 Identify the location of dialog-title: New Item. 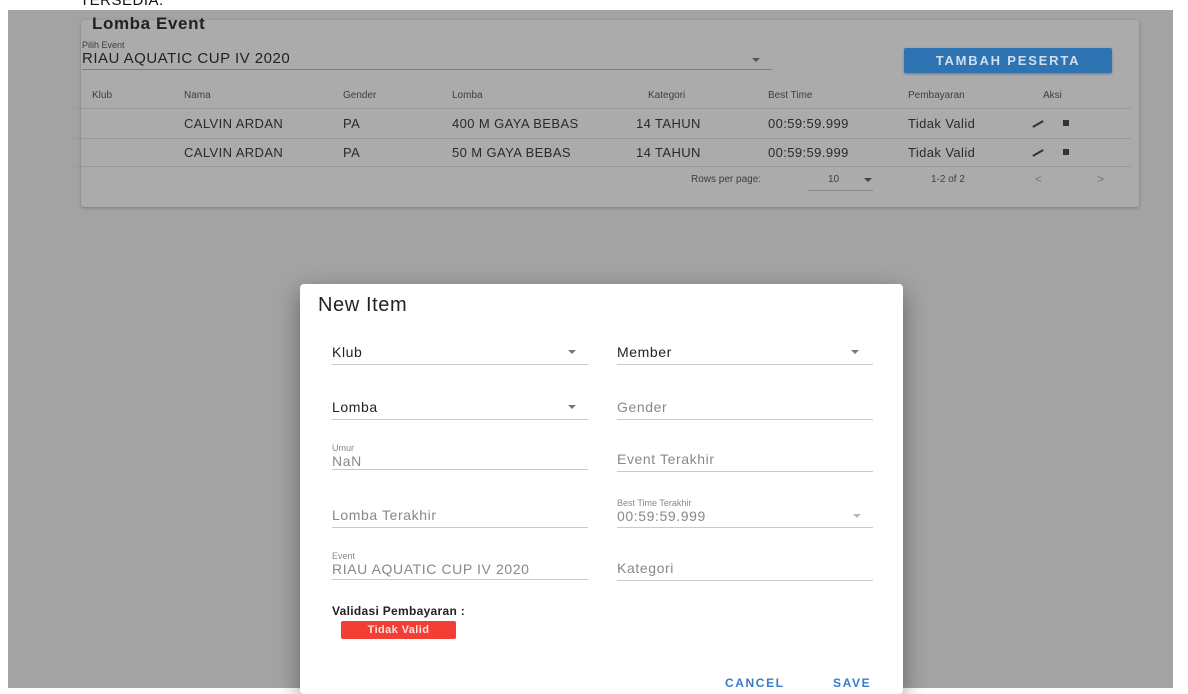
(363, 305).